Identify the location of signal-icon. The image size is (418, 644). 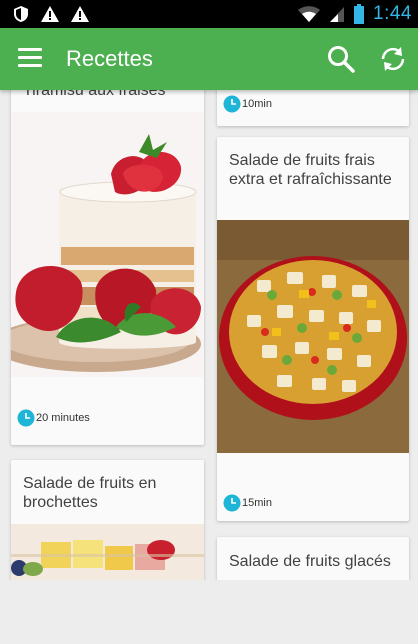
(337, 14).